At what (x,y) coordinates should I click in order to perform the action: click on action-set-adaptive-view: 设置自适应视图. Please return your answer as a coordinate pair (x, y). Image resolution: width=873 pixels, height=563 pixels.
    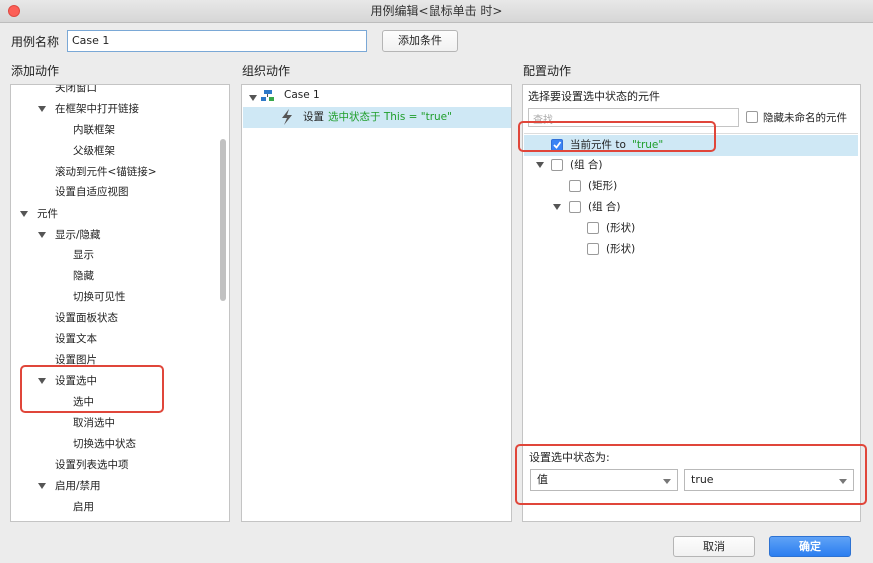
    Looking at the image, I should click on (92, 192).